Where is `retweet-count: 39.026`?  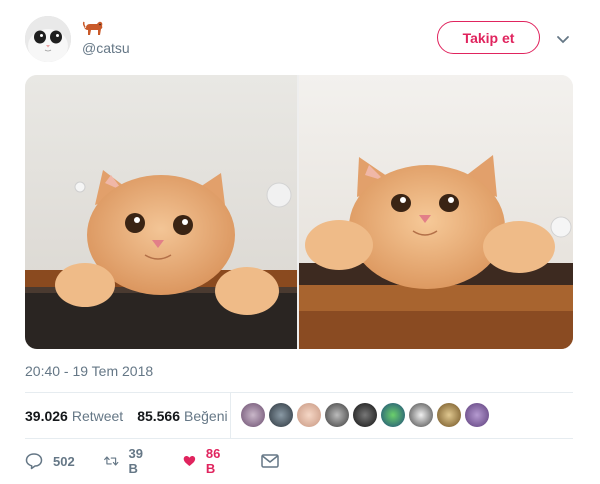 retweet-count: 39.026 is located at coordinates (46, 416).